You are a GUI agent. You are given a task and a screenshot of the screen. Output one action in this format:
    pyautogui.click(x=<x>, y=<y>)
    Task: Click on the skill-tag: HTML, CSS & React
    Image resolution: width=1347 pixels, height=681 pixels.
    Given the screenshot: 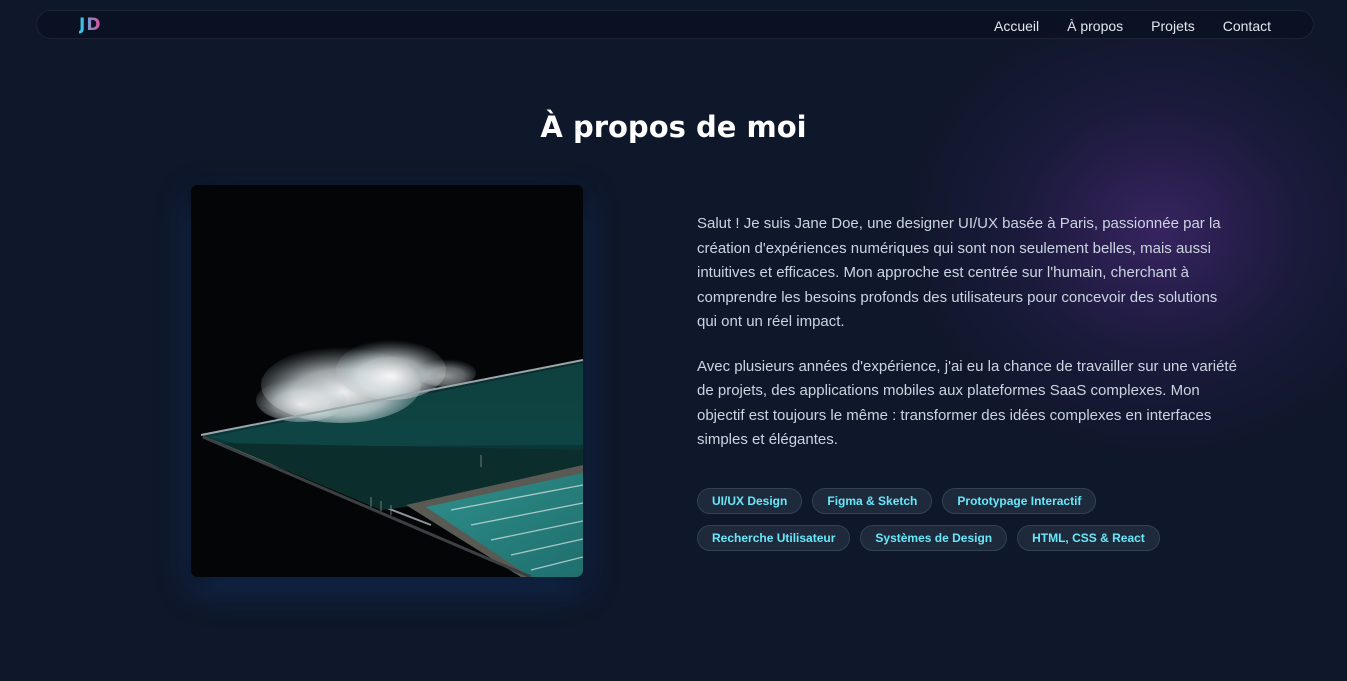 What is the action you would take?
    pyautogui.click(x=1088, y=538)
    